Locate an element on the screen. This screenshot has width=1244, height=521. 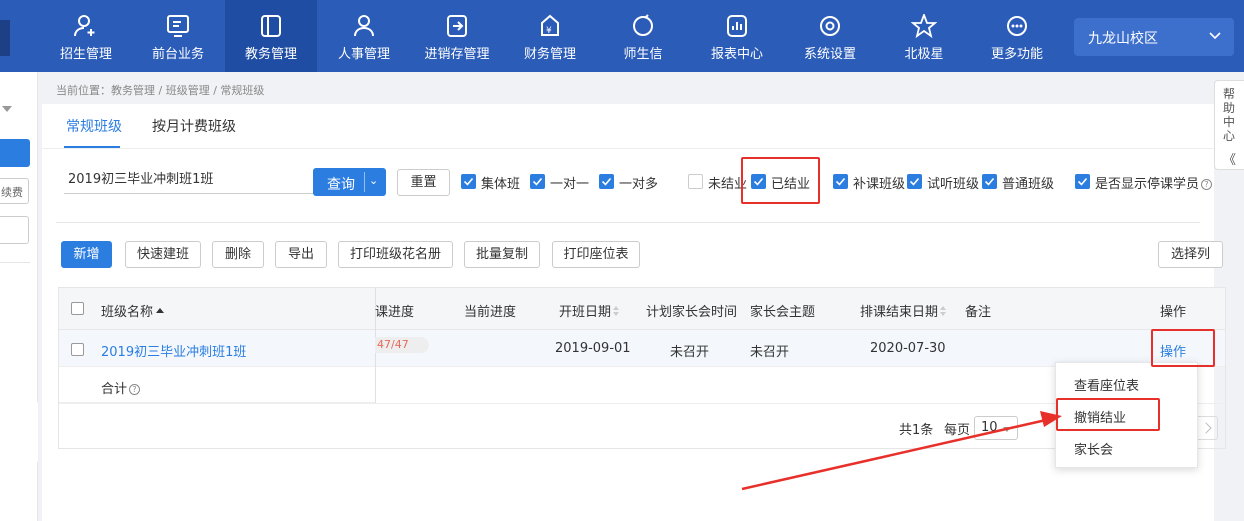
nav-label: 更多功能 is located at coordinates (1016, 54).